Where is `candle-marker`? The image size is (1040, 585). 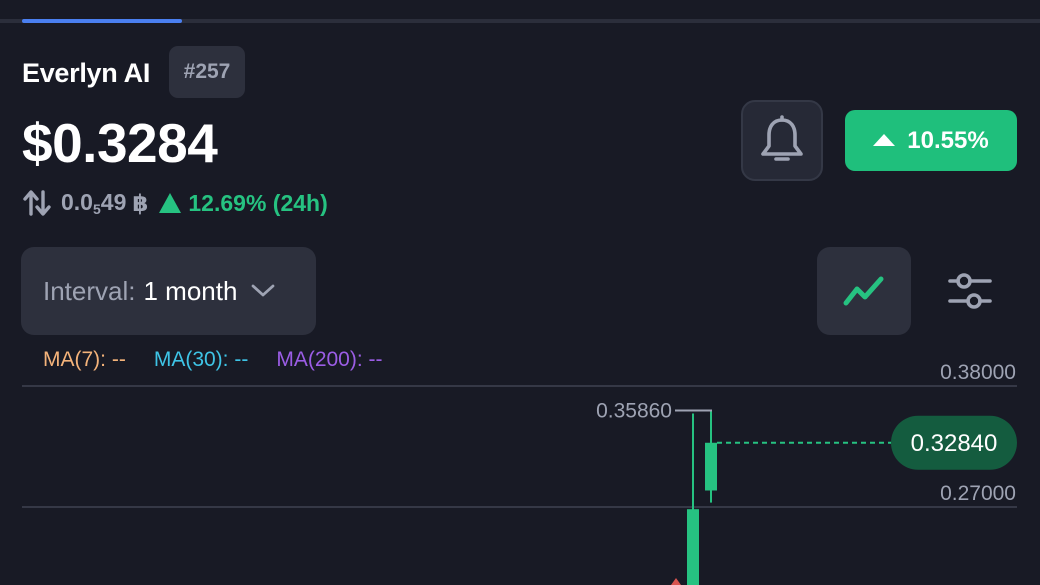
candle-marker is located at coordinates (676, 581).